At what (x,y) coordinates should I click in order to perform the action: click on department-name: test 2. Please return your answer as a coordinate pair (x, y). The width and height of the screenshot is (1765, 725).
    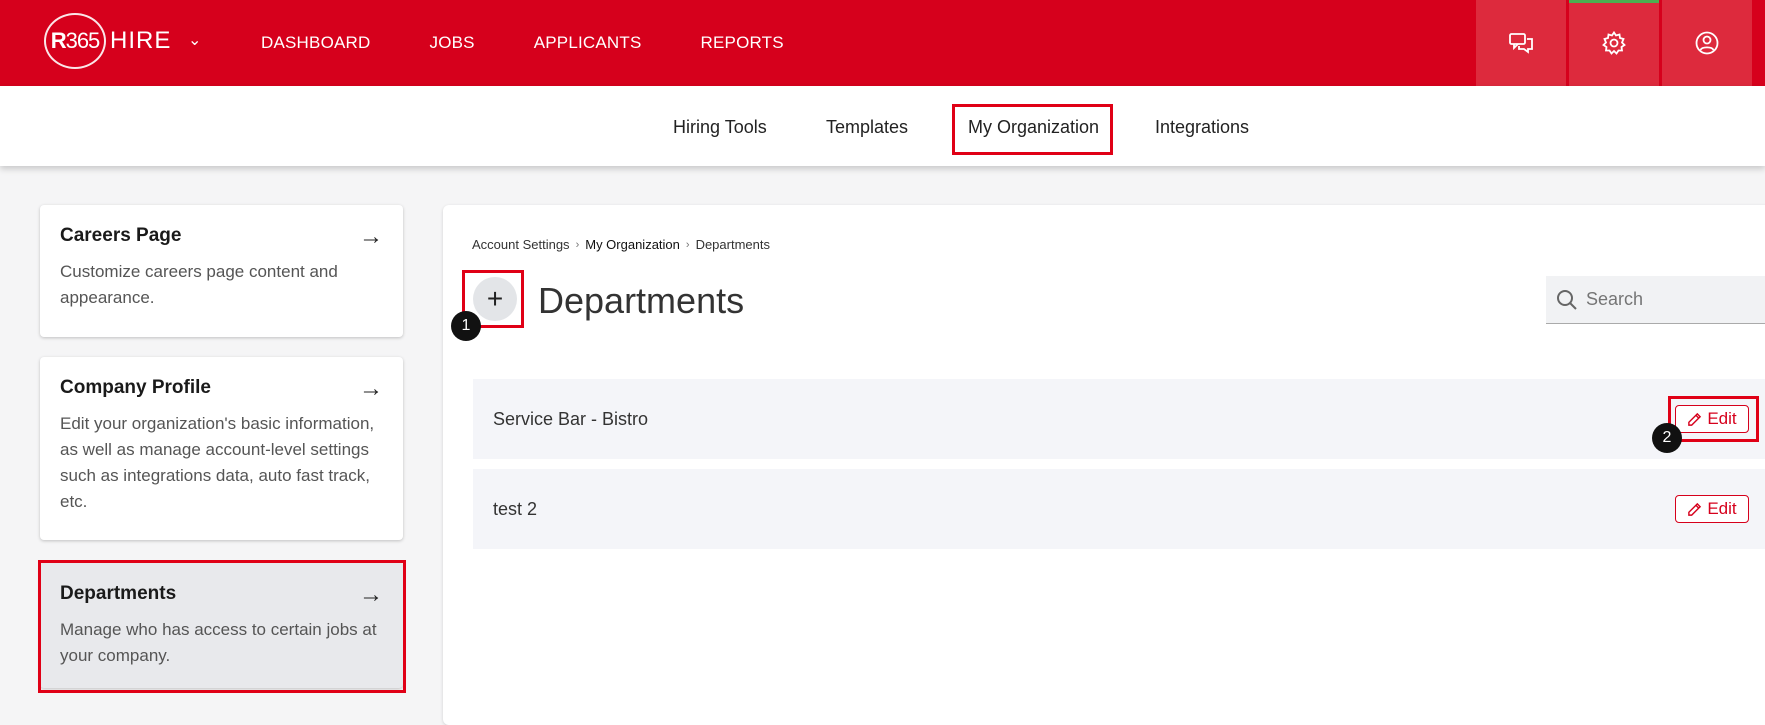
    Looking at the image, I should click on (515, 508).